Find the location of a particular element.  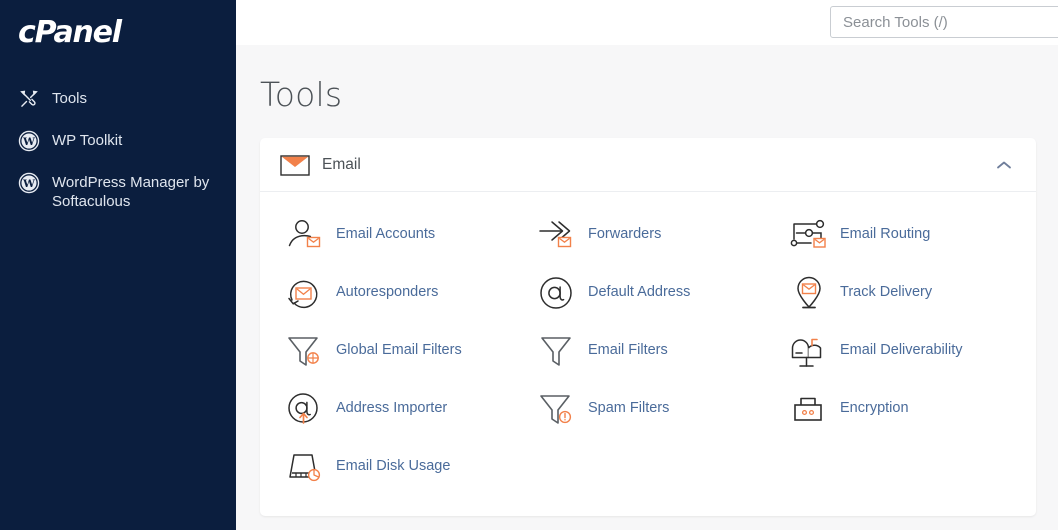

funnel-alert-icon is located at coordinates (557, 409).